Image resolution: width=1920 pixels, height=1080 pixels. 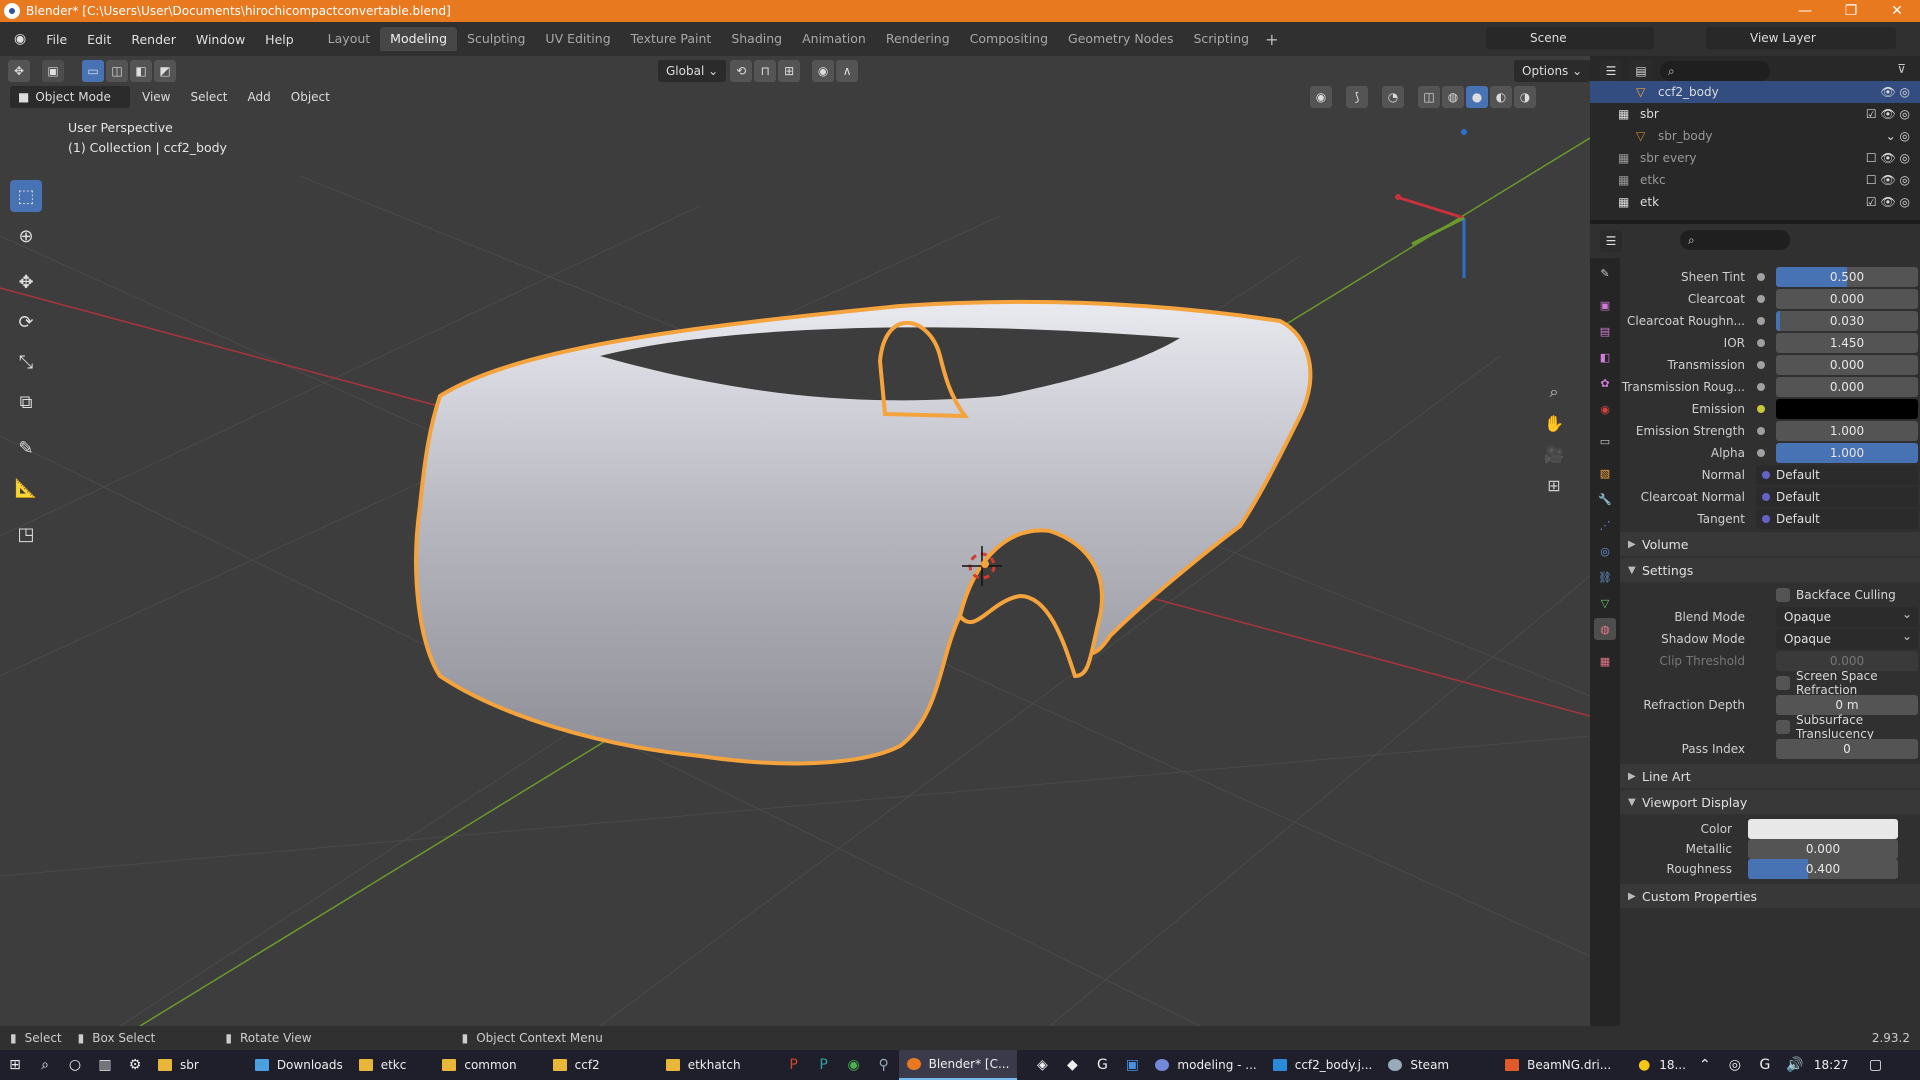 What do you see at coordinates (834, 39) in the screenshot?
I see `tab-animation: Animation` at bounding box center [834, 39].